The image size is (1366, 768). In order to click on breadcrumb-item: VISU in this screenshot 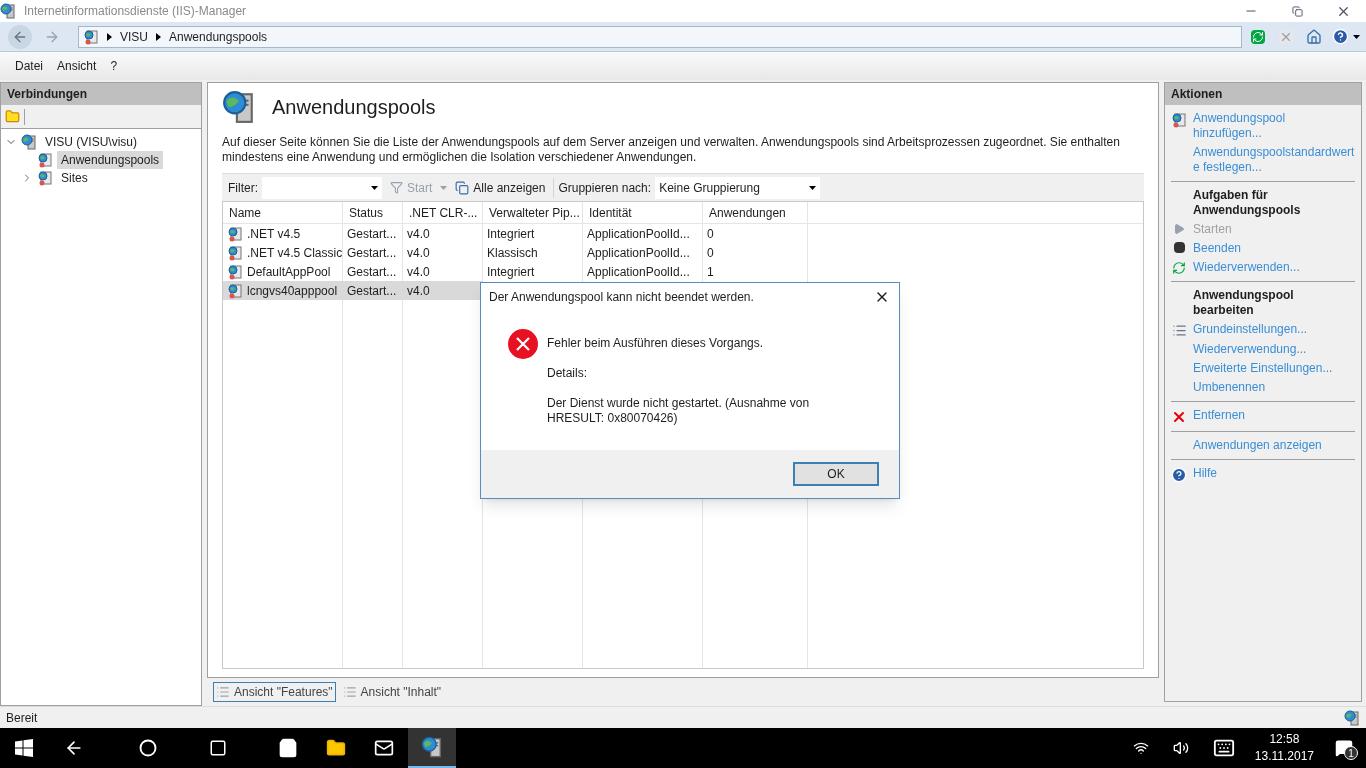, I will do `click(134, 36)`.